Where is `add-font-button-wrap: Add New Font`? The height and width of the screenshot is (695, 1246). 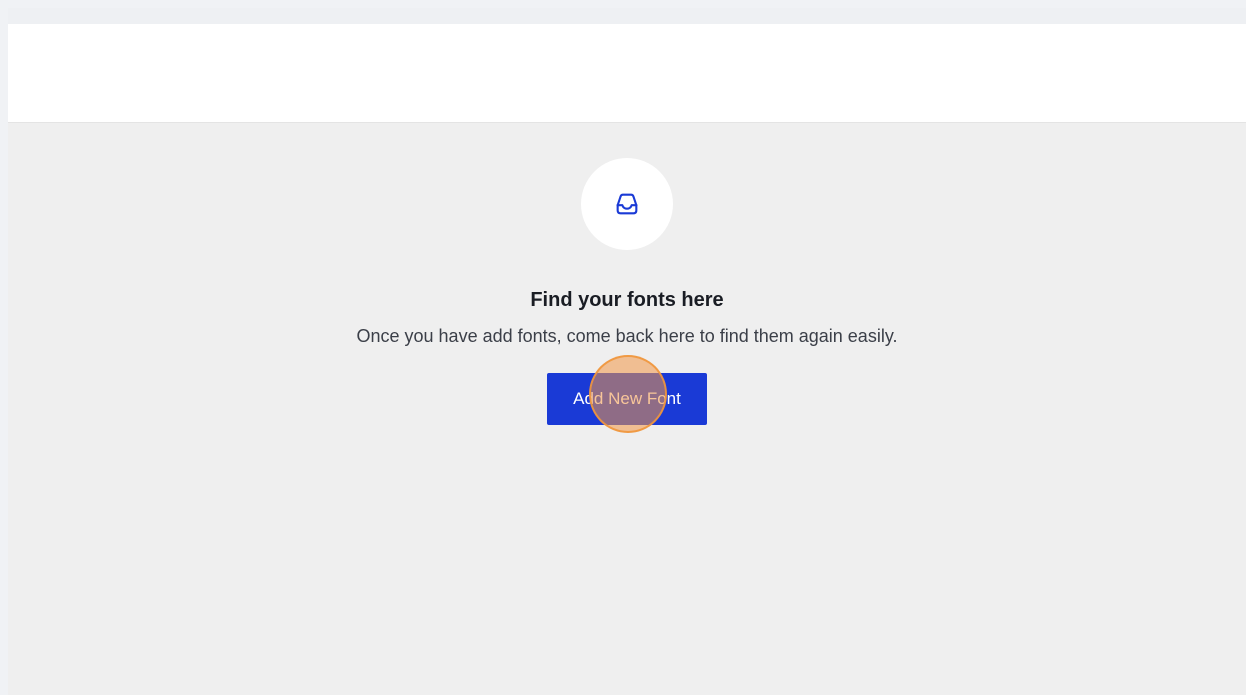 add-font-button-wrap: Add New Font is located at coordinates (627, 394).